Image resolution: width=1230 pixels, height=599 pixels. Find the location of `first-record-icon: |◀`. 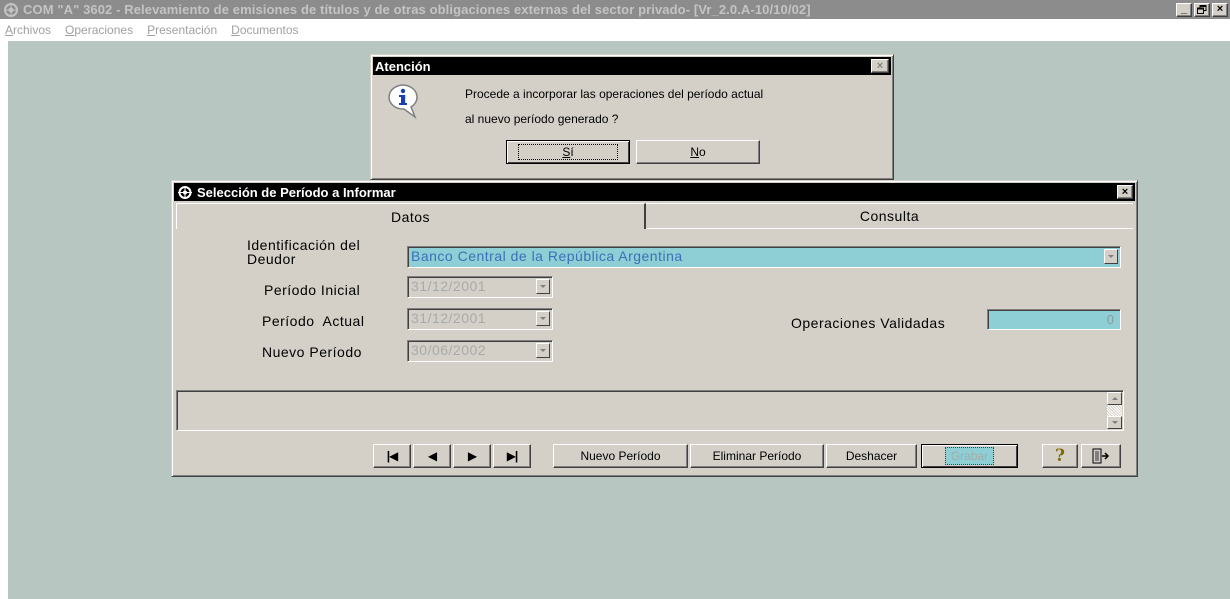

first-record-icon: |◀ is located at coordinates (392, 456).